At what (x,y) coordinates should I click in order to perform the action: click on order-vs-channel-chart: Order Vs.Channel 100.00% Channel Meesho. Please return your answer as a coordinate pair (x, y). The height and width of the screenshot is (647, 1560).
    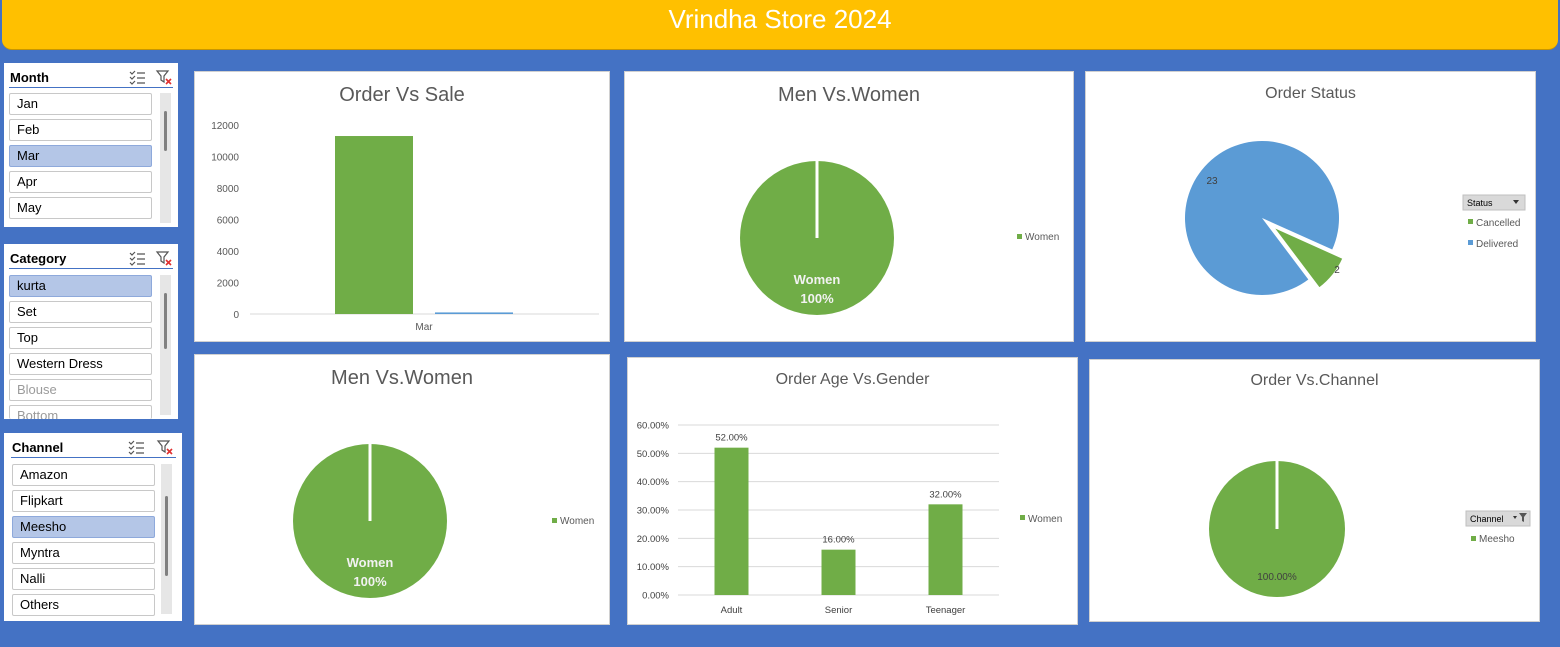
    Looking at the image, I should click on (1314, 490).